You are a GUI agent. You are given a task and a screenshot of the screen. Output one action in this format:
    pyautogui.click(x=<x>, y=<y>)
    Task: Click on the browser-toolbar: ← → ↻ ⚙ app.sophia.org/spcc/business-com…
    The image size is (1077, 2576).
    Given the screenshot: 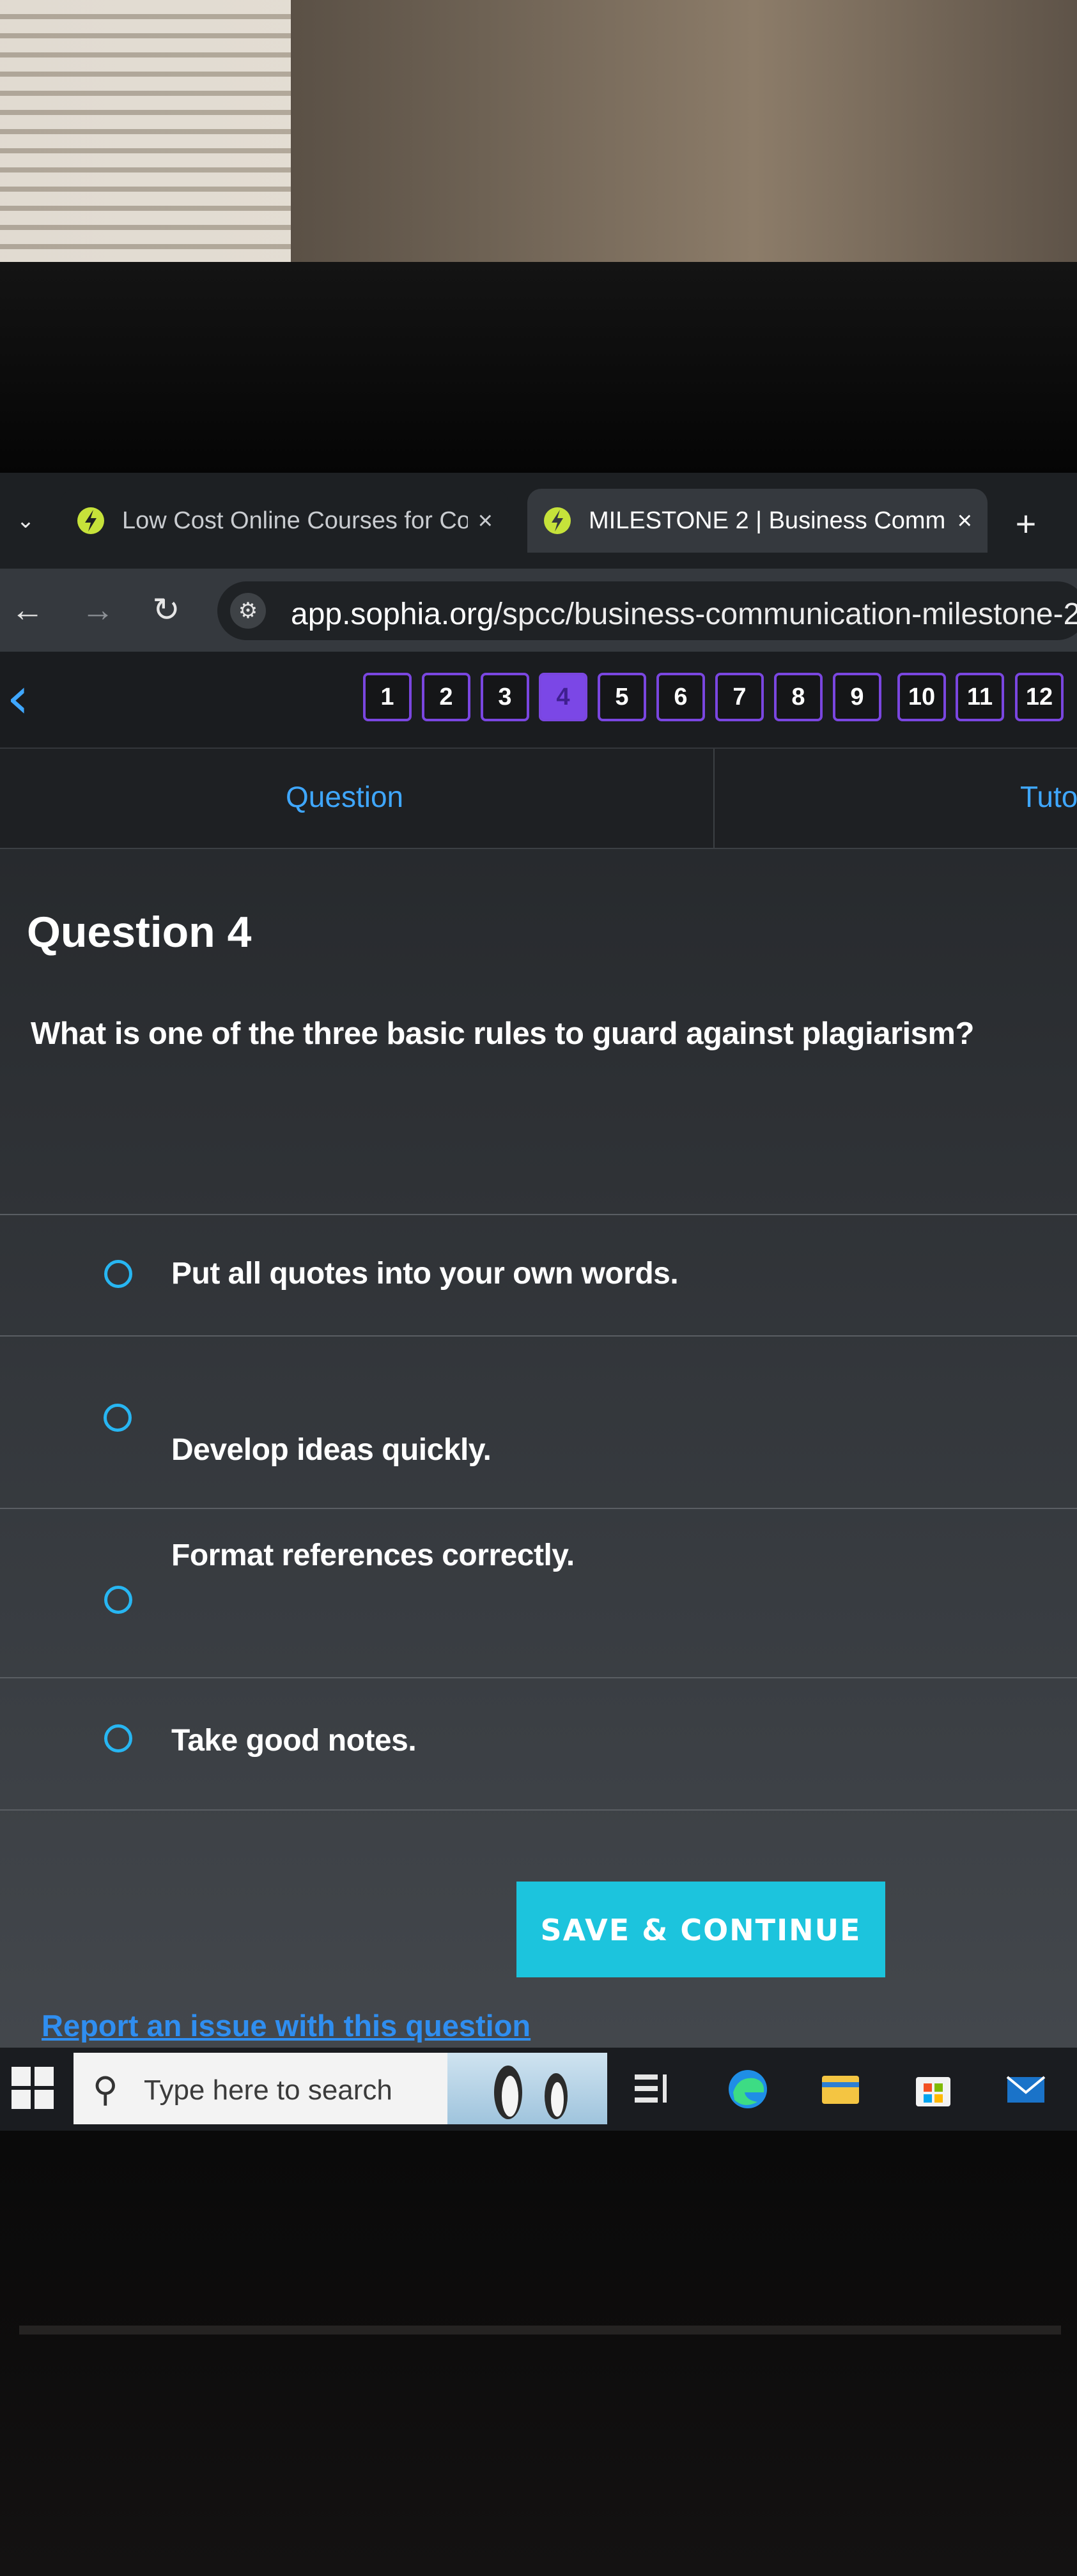 What is the action you would take?
    pyautogui.click(x=538, y=610)
    